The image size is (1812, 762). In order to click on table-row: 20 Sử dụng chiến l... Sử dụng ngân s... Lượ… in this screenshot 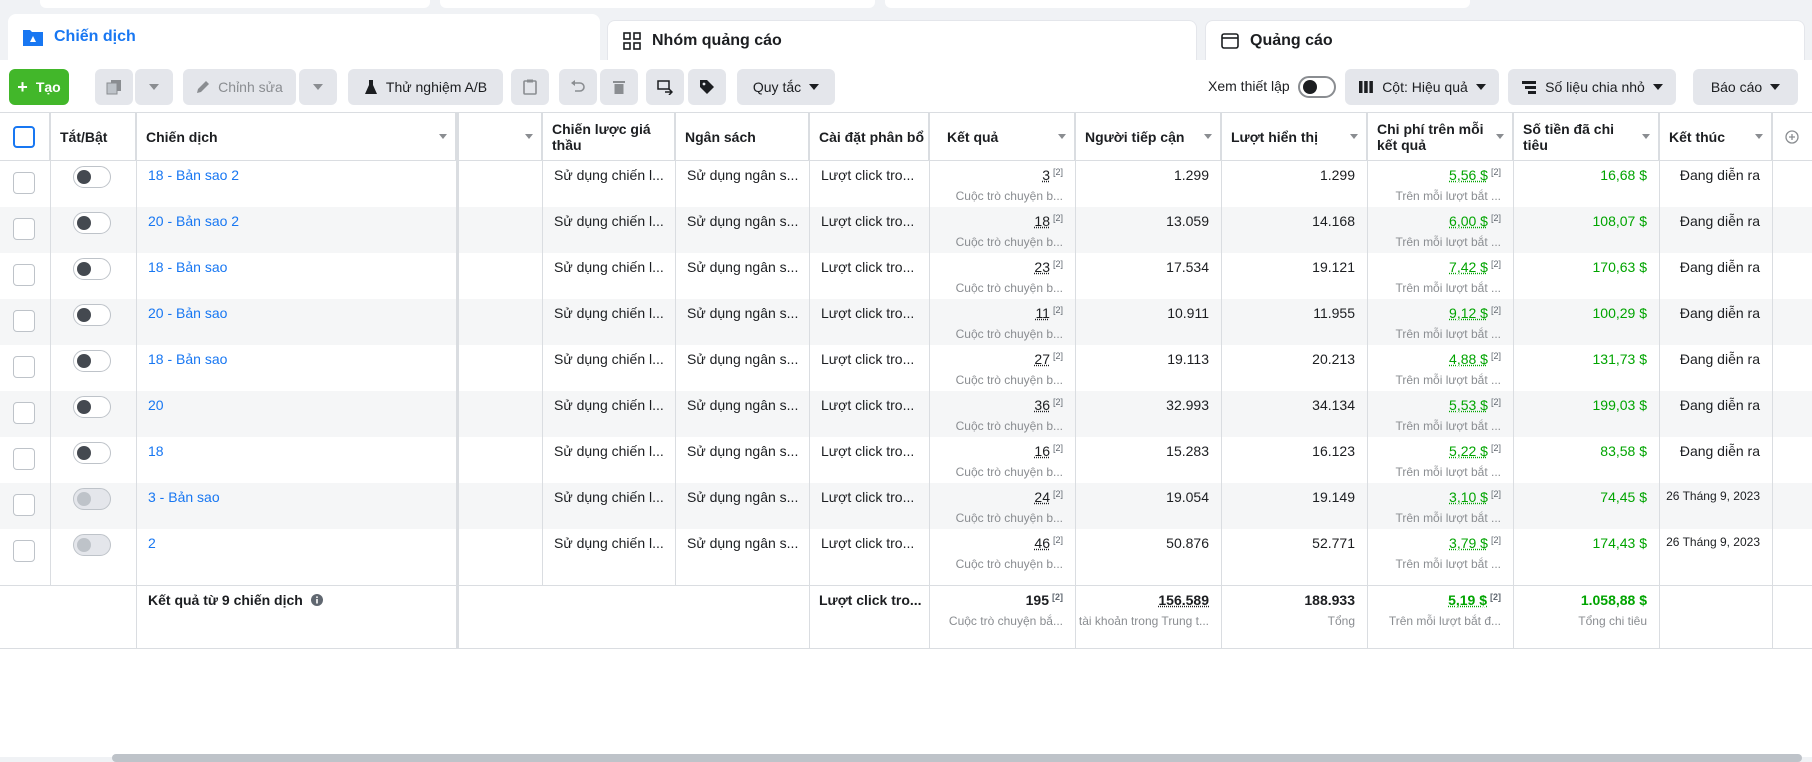, I will do `click(906, 414)`.